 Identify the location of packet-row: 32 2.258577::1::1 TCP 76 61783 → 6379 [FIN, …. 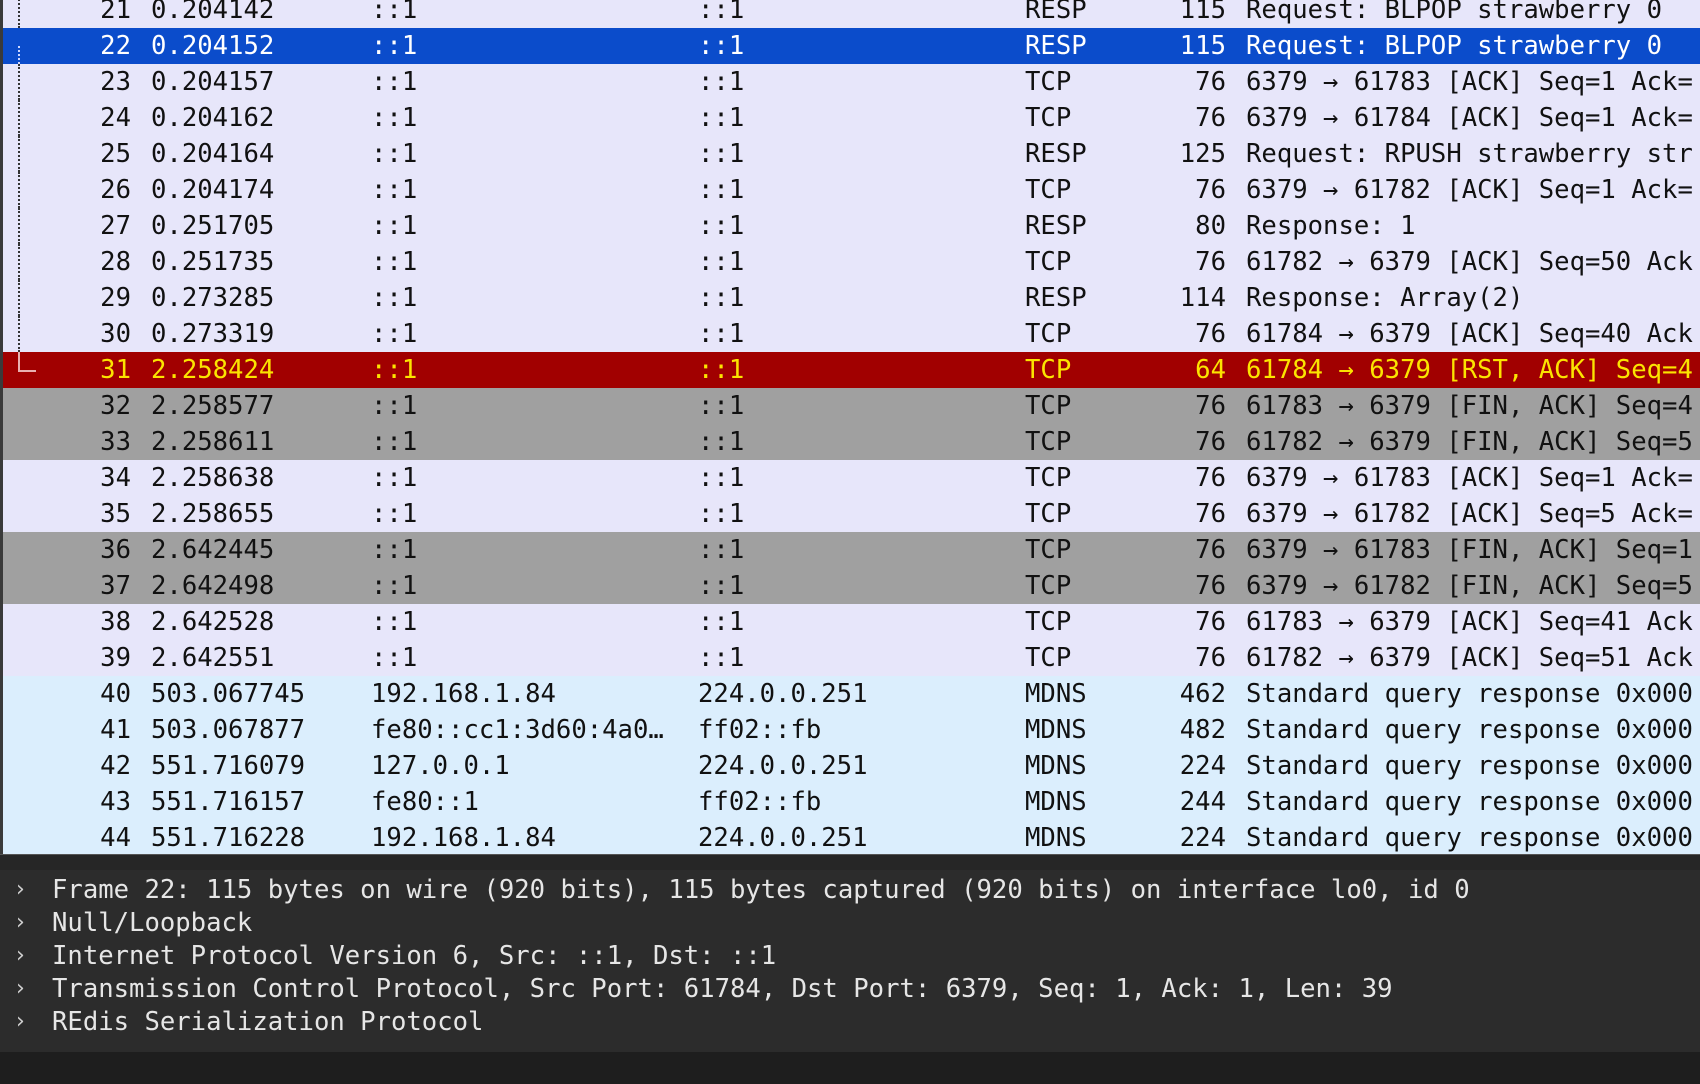
(850, 406).